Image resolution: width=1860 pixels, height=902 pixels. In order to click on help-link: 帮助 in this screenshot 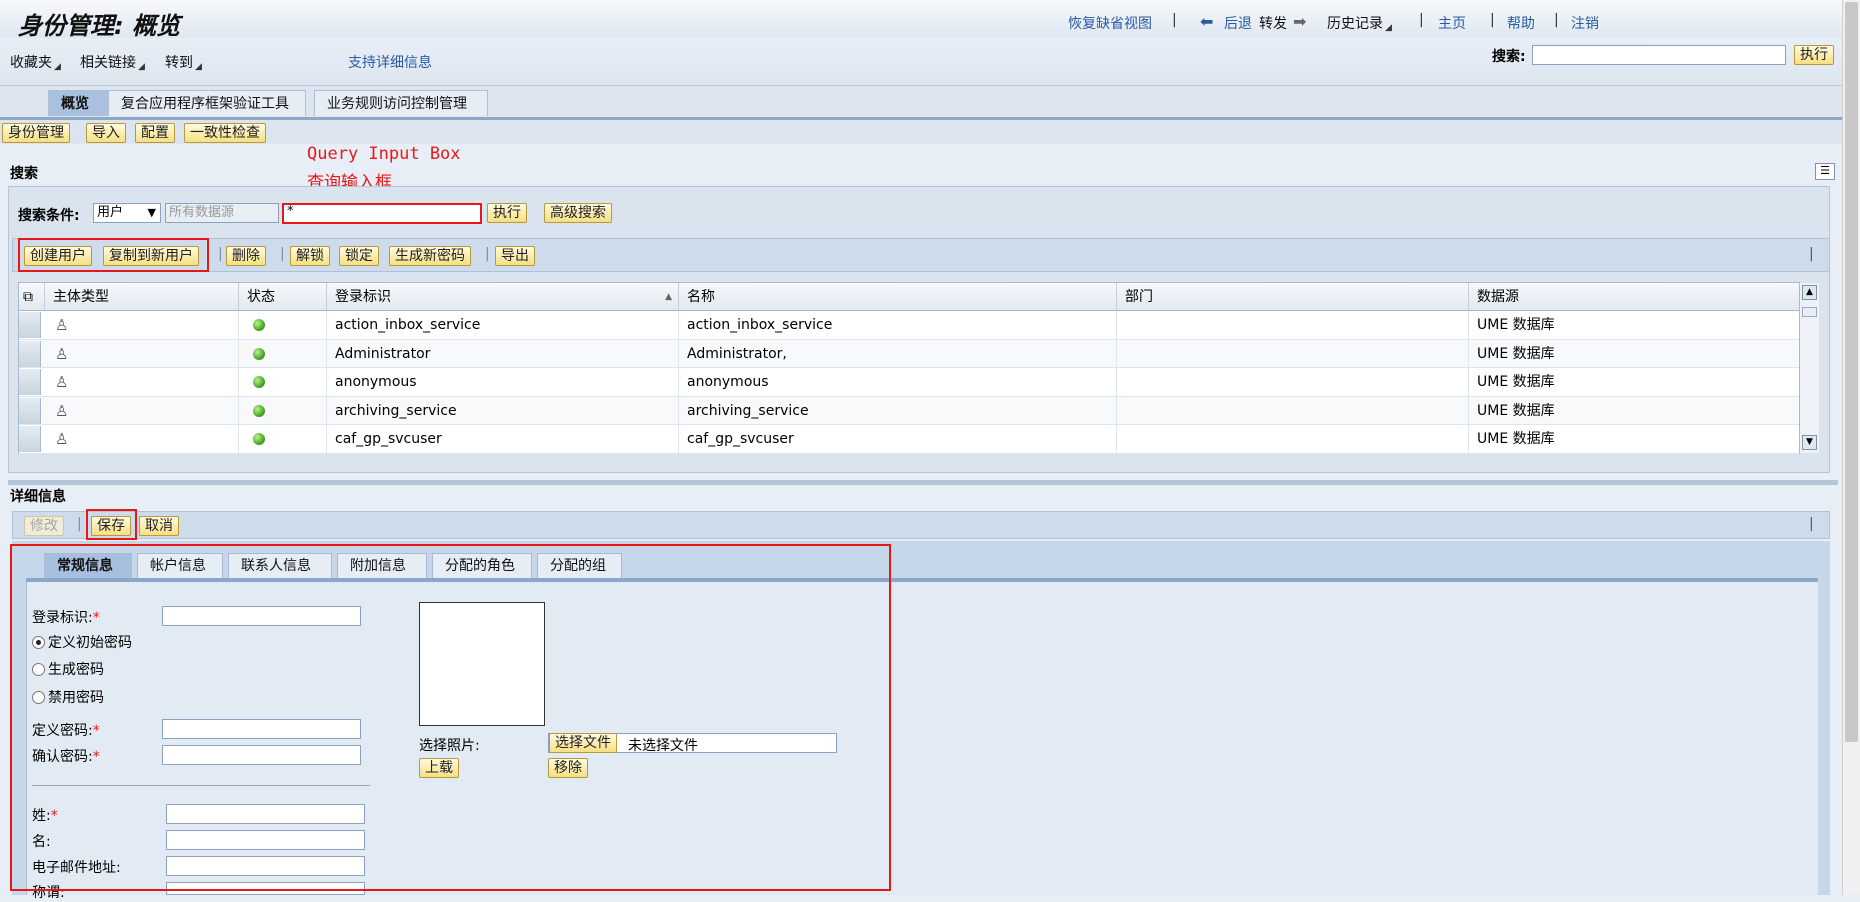, I will do `click(1521, 23)`.